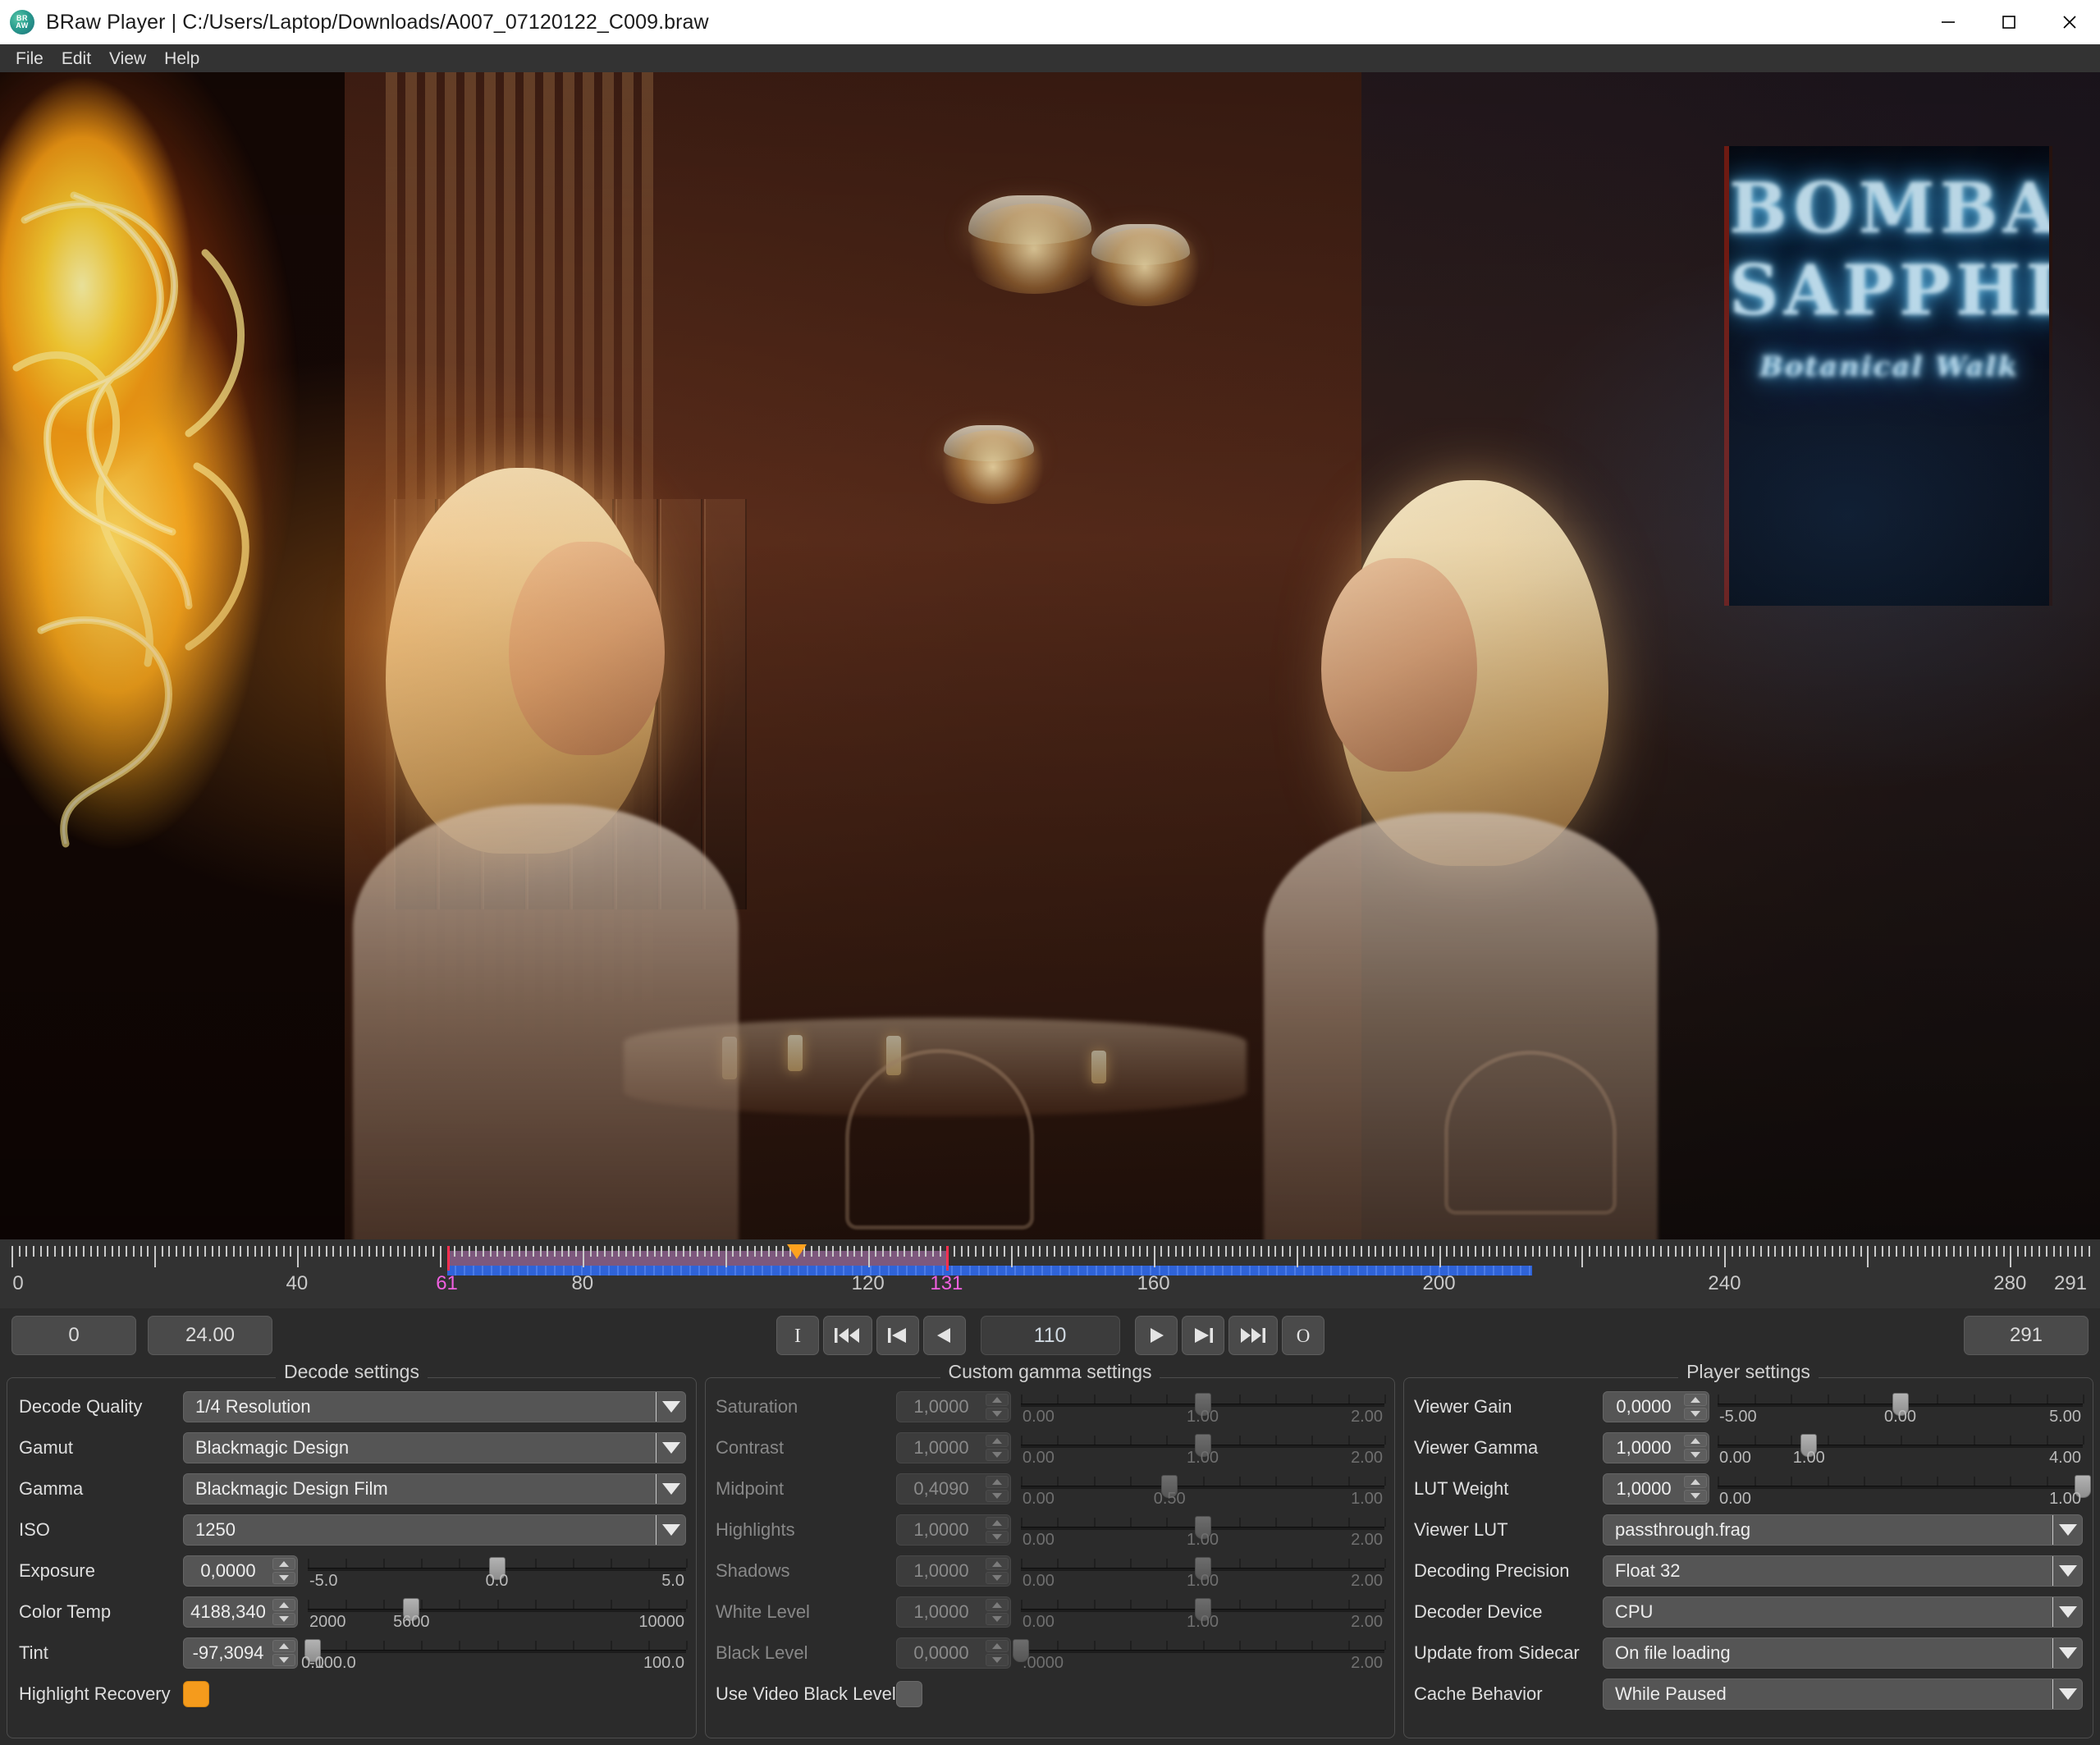 This screenshot has height=1745, width=2100. Describe the element at coordinates (797, 1335) in the screenshot. I see `set-in-point-button: I` at that location.